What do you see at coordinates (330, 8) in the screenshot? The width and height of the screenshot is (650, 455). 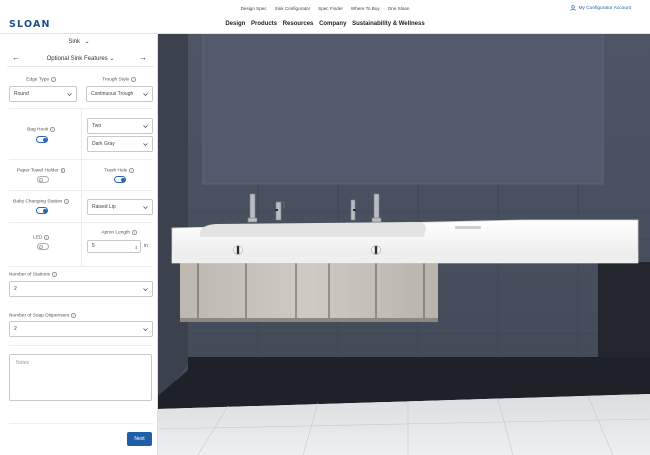 I see `util-link-spec-finder: Spec Finder` at bounding box center [330, 8].